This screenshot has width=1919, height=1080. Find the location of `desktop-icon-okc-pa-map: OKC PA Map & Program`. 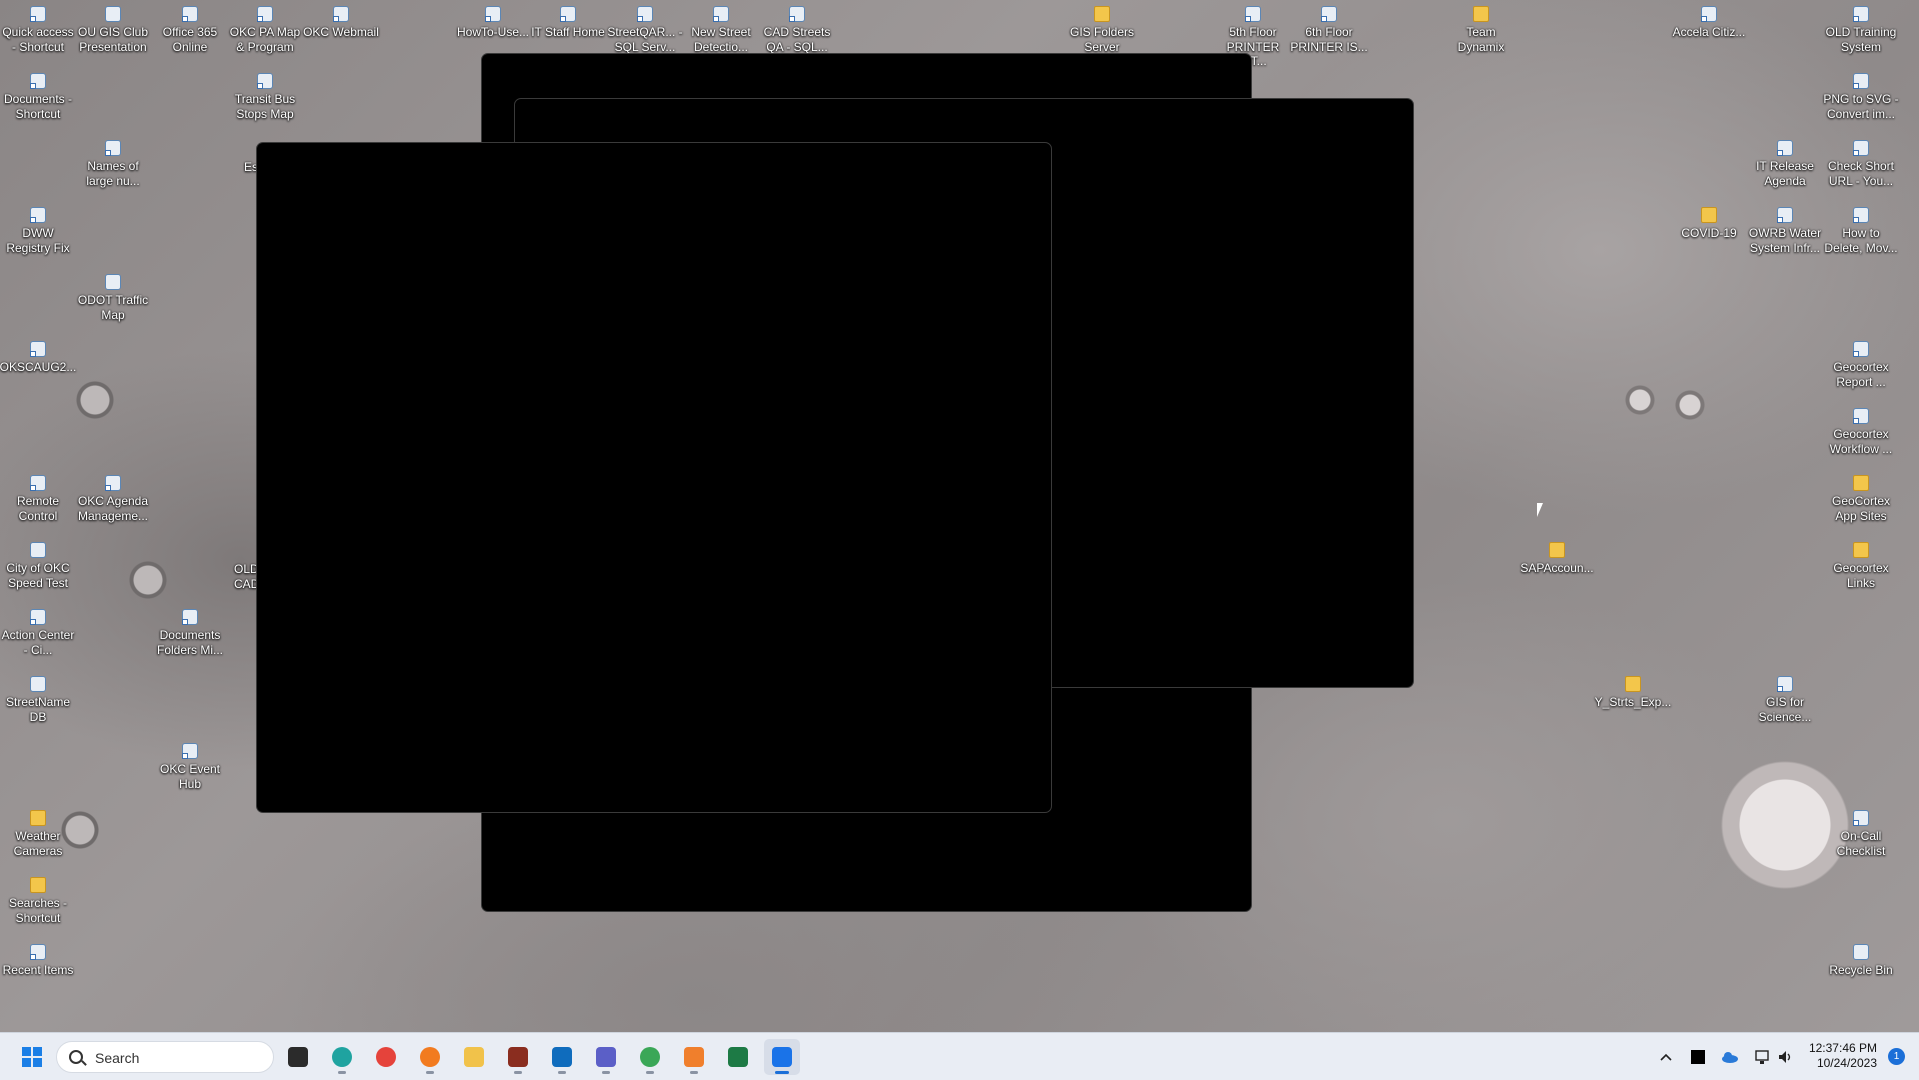

desktop-icon-okc-pa-map: OKC PA Map & Program is located at coordinates (265, 30).